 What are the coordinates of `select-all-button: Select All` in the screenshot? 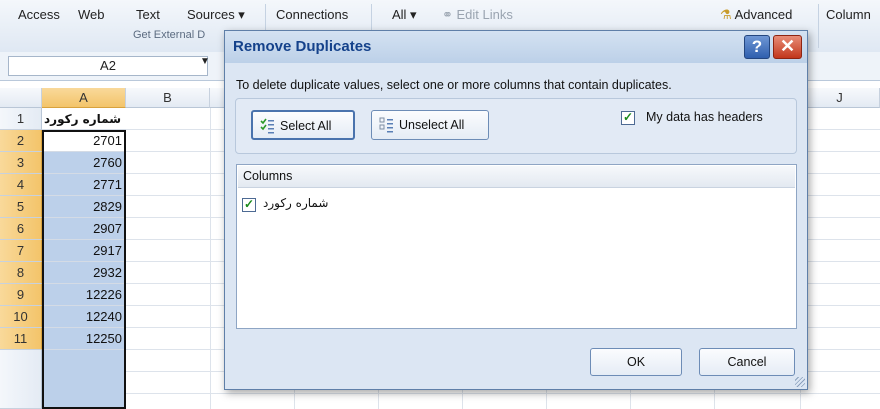 It's located at (303, 125).